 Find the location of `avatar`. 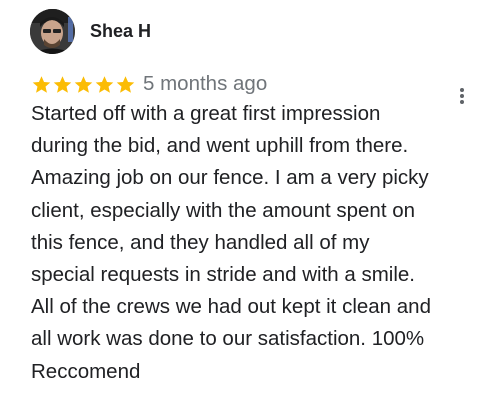

avatar is located at coordinates (52, 31).